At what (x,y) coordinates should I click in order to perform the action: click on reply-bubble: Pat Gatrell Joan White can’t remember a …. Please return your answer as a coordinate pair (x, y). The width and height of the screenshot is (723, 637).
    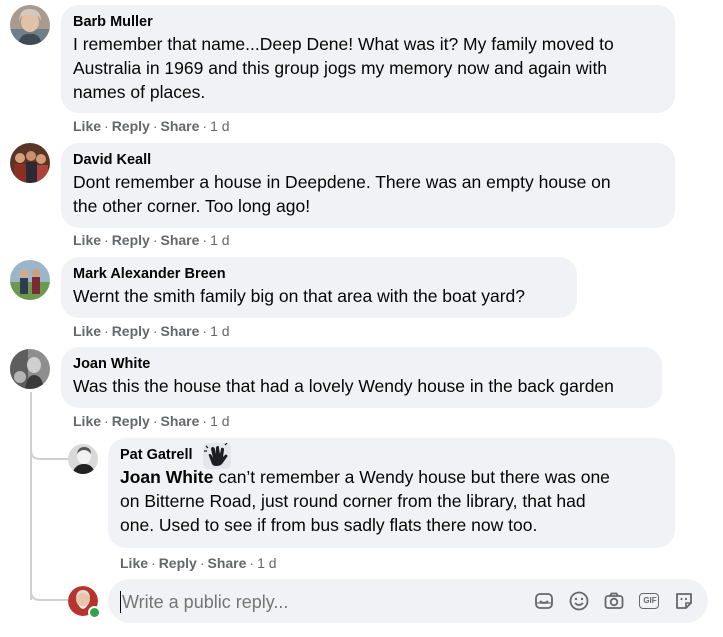
    Looking at the image, I should click on (391, 493).